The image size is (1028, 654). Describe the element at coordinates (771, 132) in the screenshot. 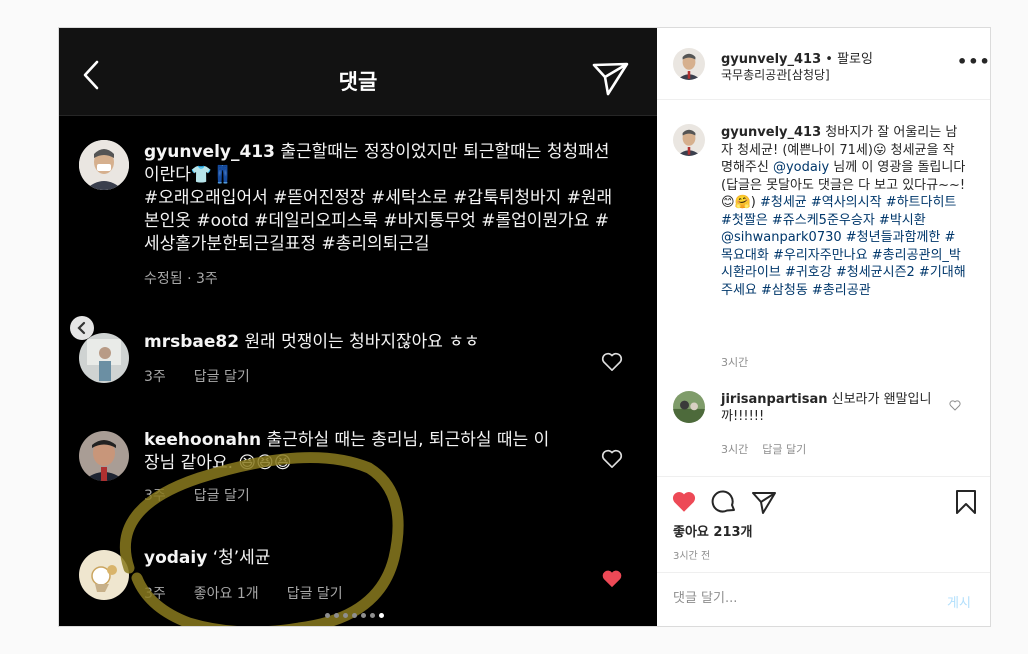

I see `caption-username: gyunvely_413` at that location.